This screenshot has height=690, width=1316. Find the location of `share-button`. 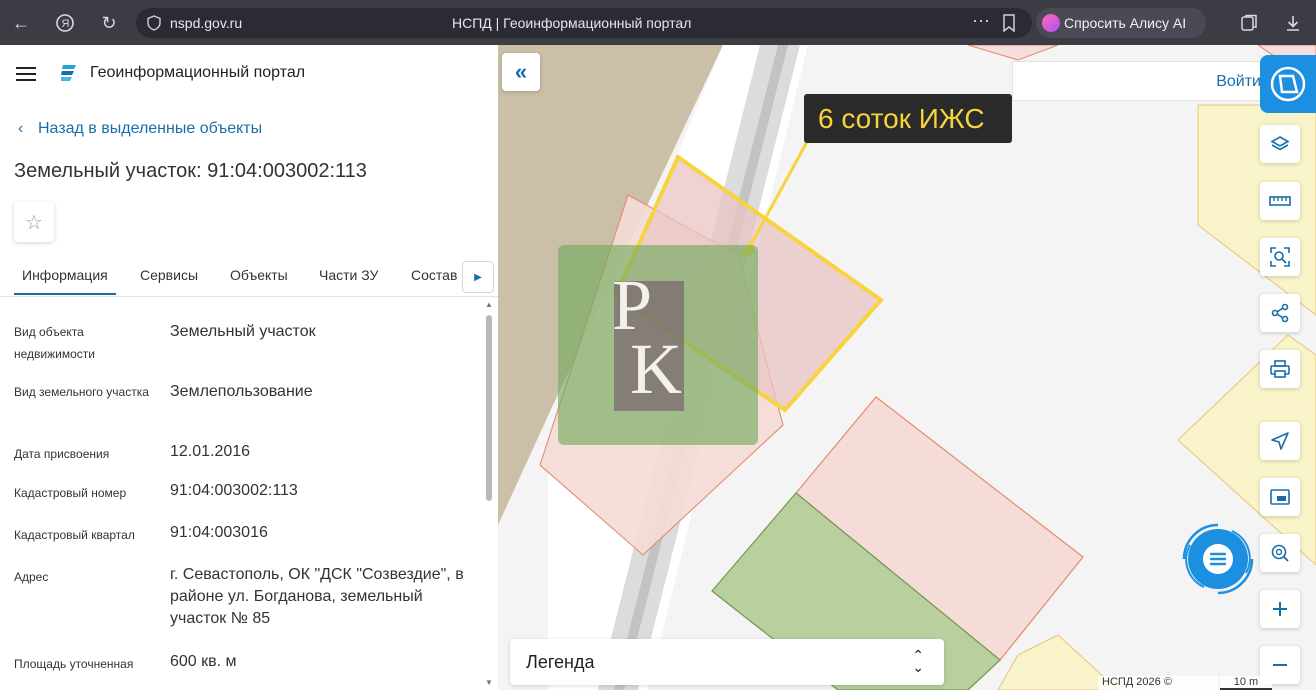

share-button is located at coordinates (1280, 313).